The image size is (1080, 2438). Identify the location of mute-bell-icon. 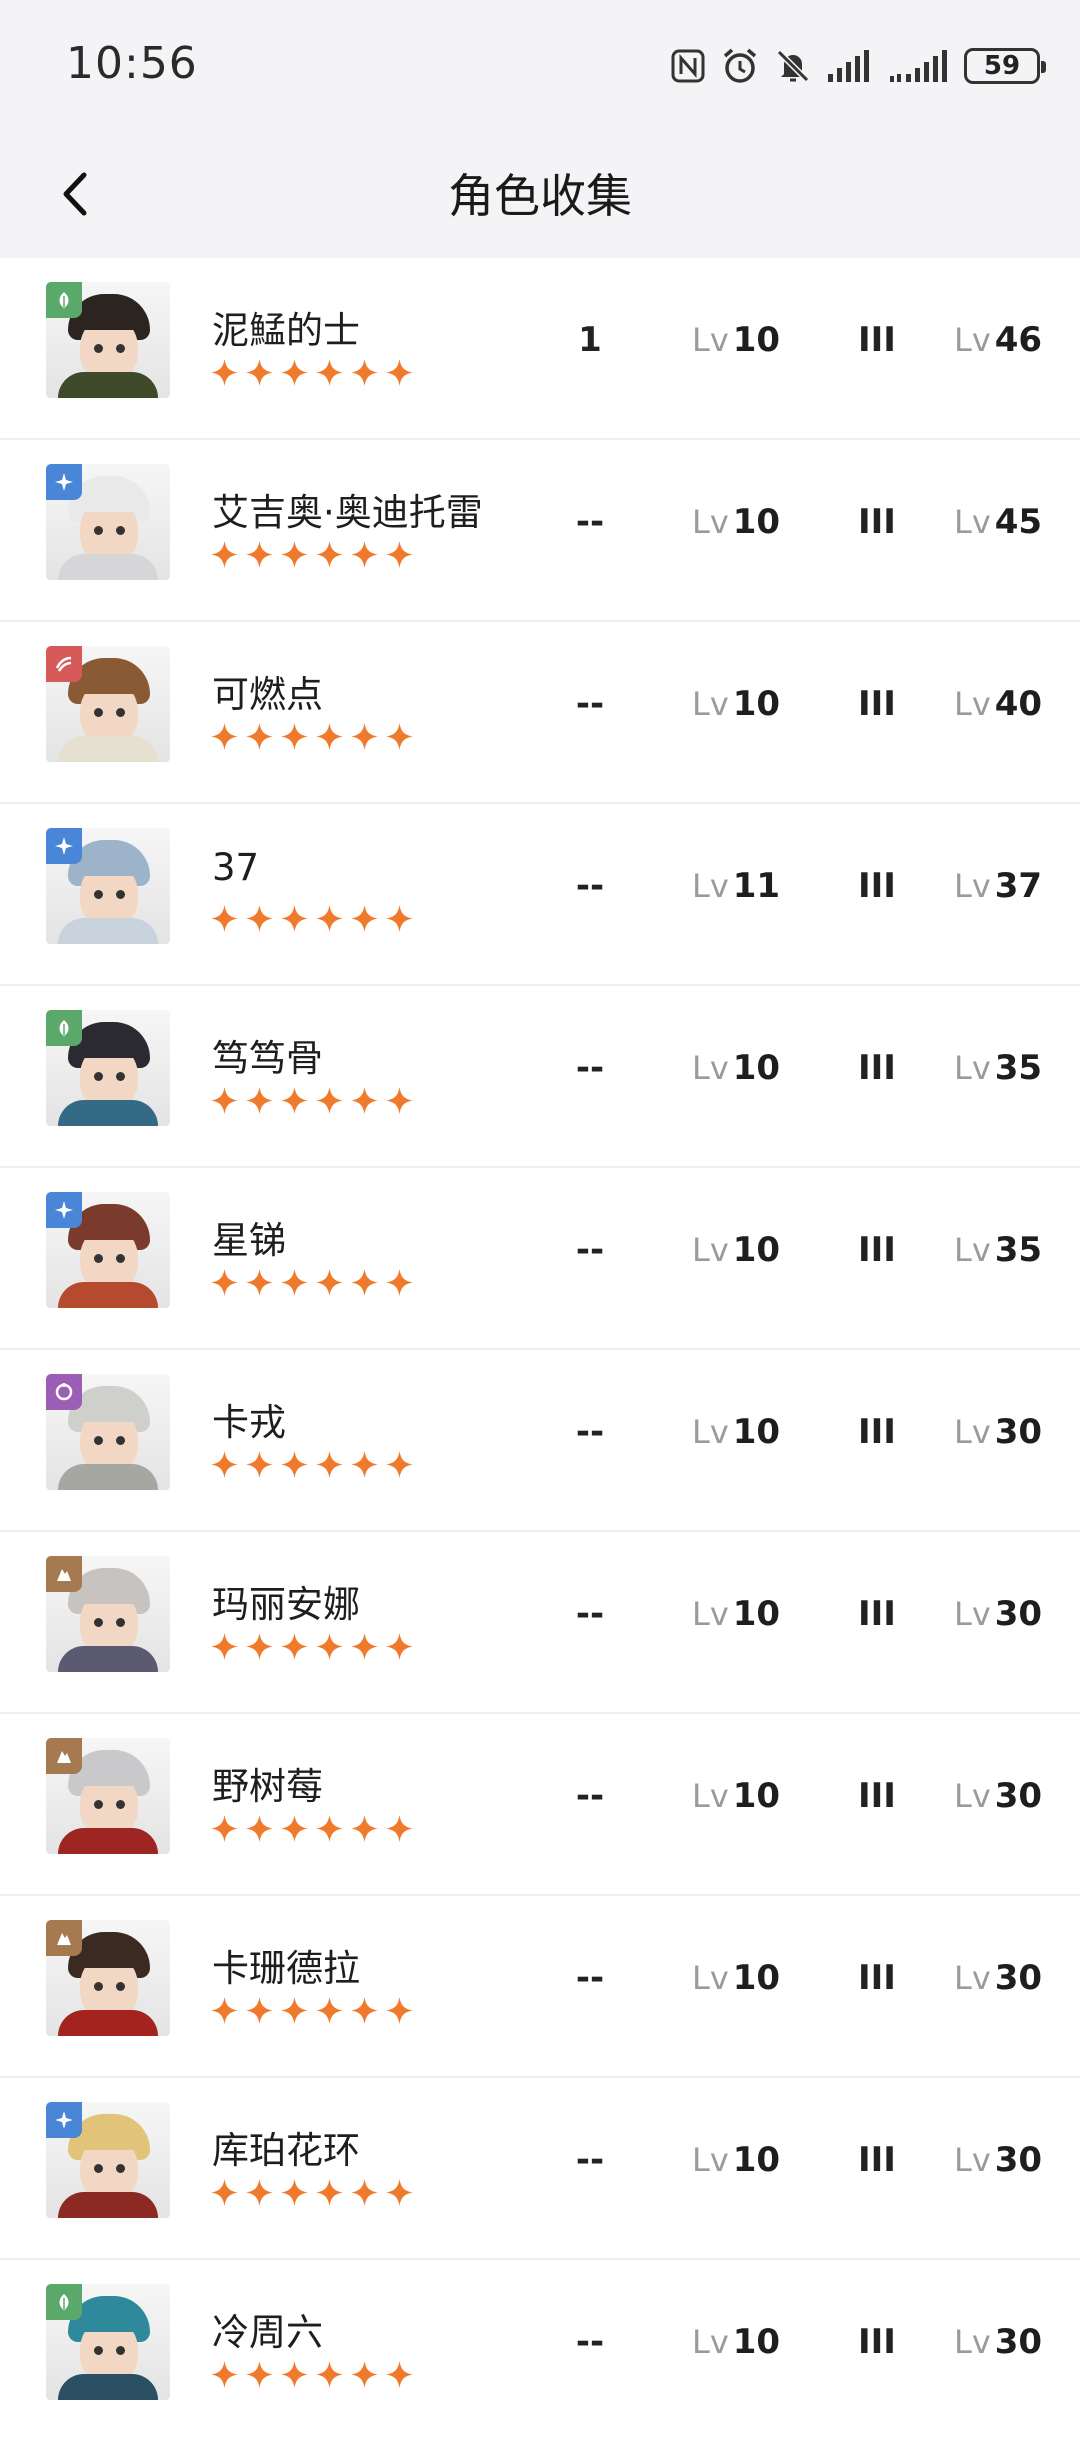
(793, 66).